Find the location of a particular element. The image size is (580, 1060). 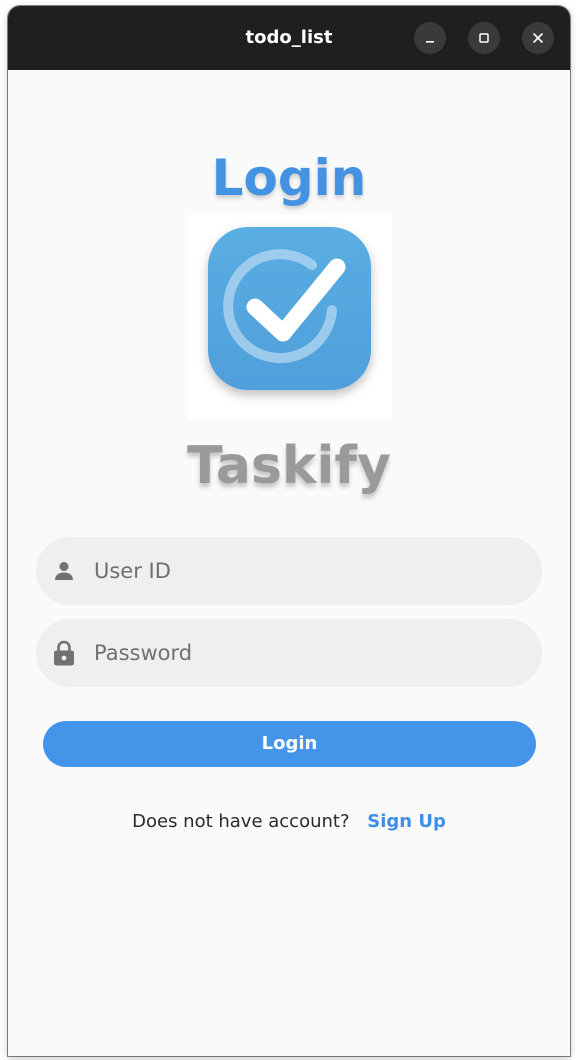

maximize-button is located at coordinates (484, 38).